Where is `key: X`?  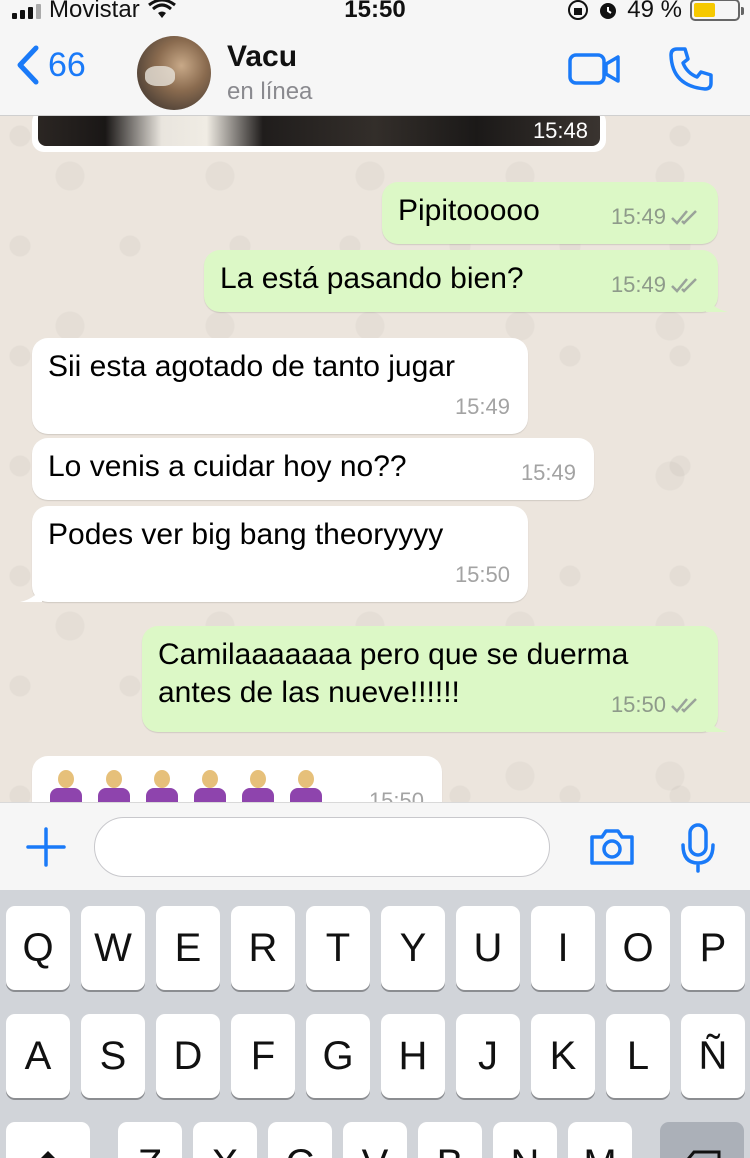 key: X is located at coordinates (225, 1140).